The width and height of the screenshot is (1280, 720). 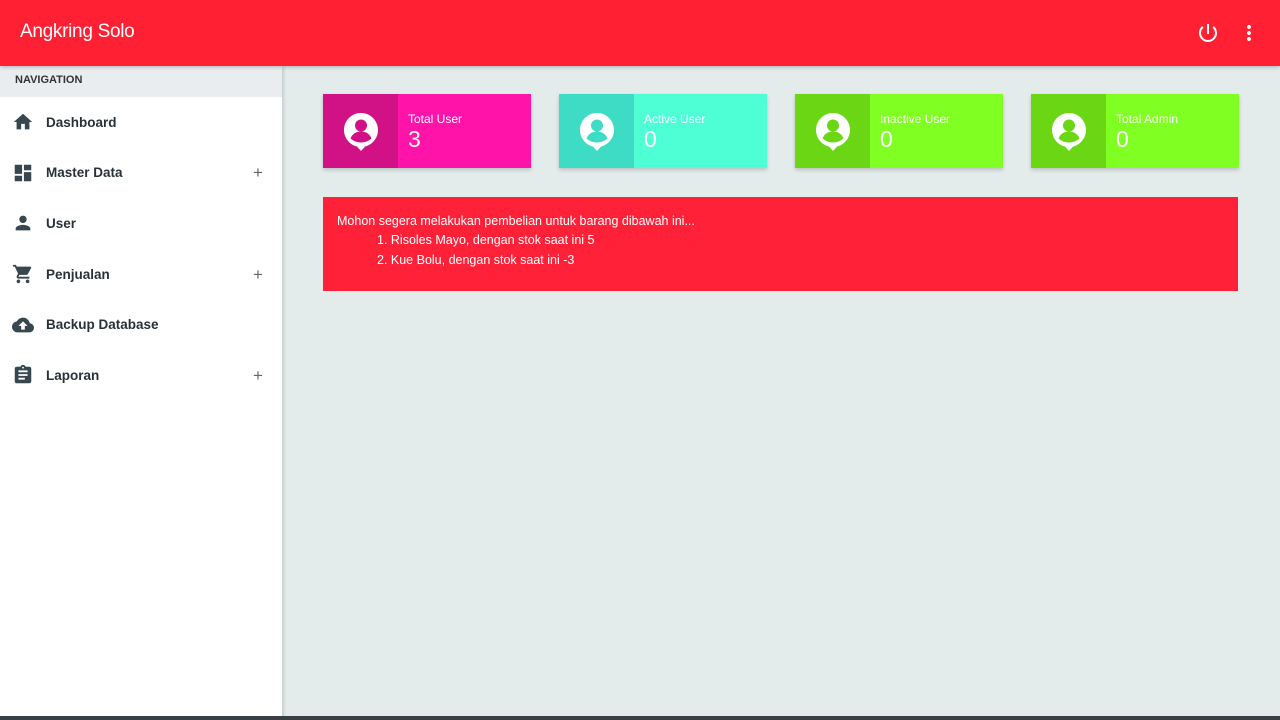 What do you see at coordinates (640, 718) in the screenshot?
I see `taskbar-edge` at bounding box center [640, 718].